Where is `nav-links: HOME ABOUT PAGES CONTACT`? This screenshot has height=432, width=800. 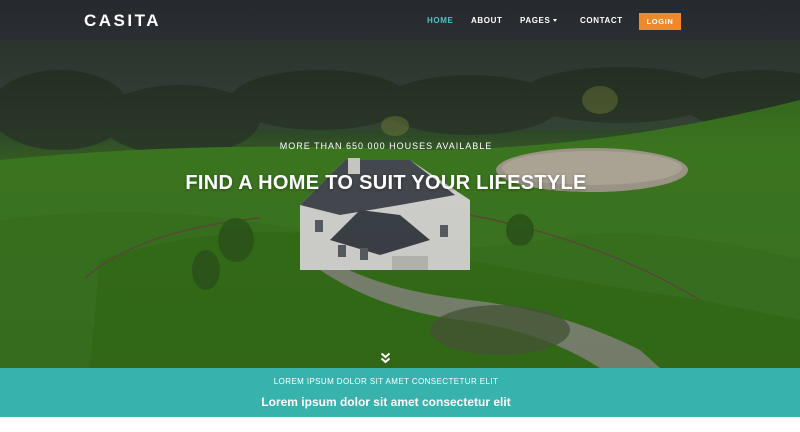 nav-links: HOME ABOUT PAGES CONTACT is located at coordinates (532, 20).